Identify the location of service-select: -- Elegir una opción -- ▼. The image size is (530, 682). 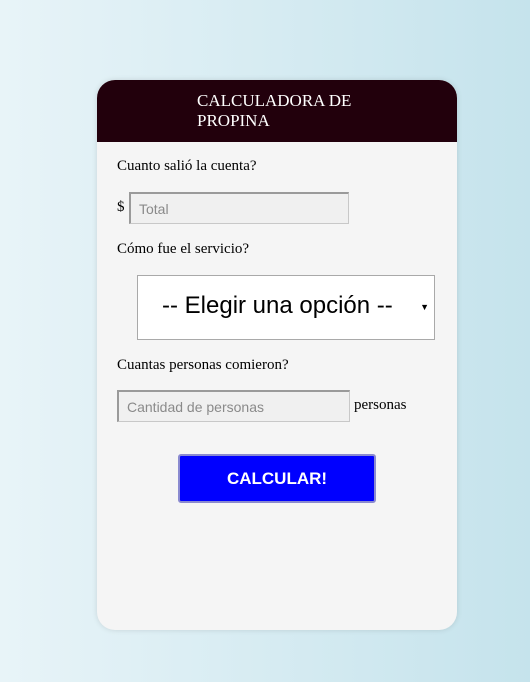
(286, 307).